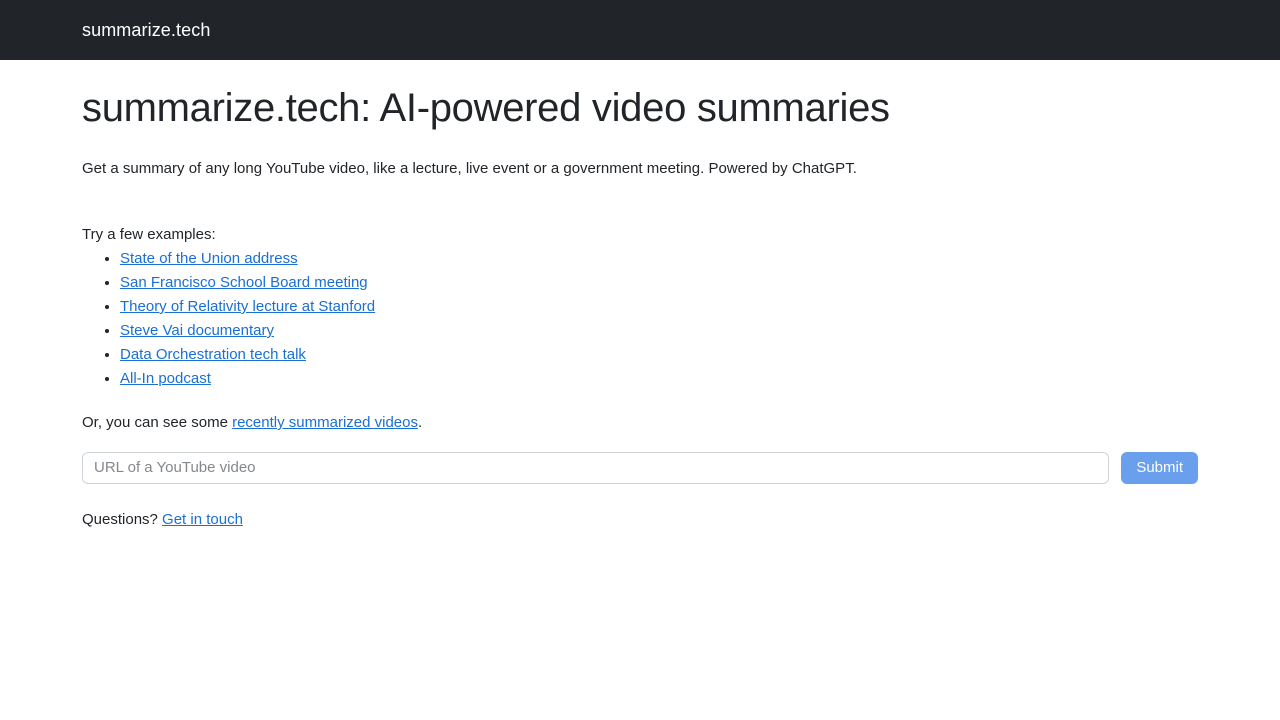 The image size is (1280, 720). What do you see at coordinates (157, 422) in the screenshot?
I see `recent-videos-prefix: Or, you can see some` at bounding box center [157, 422].